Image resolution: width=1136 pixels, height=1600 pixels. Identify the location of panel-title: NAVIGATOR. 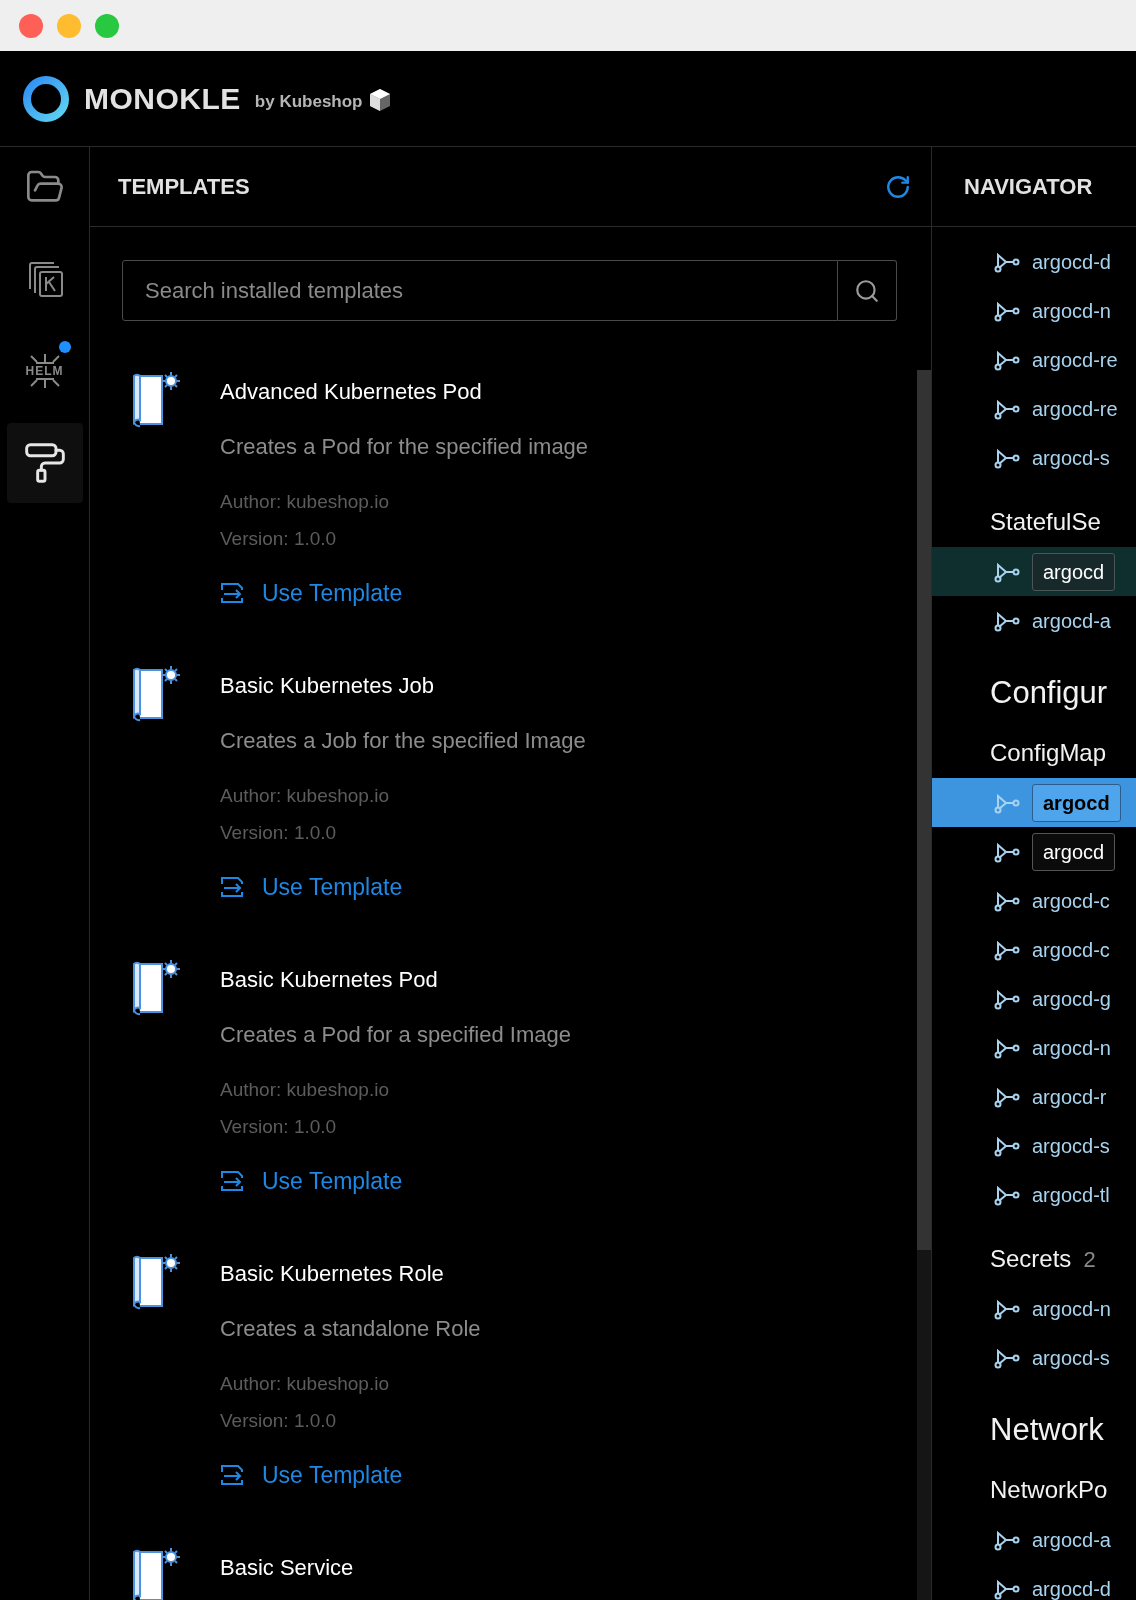
(1028, 187).